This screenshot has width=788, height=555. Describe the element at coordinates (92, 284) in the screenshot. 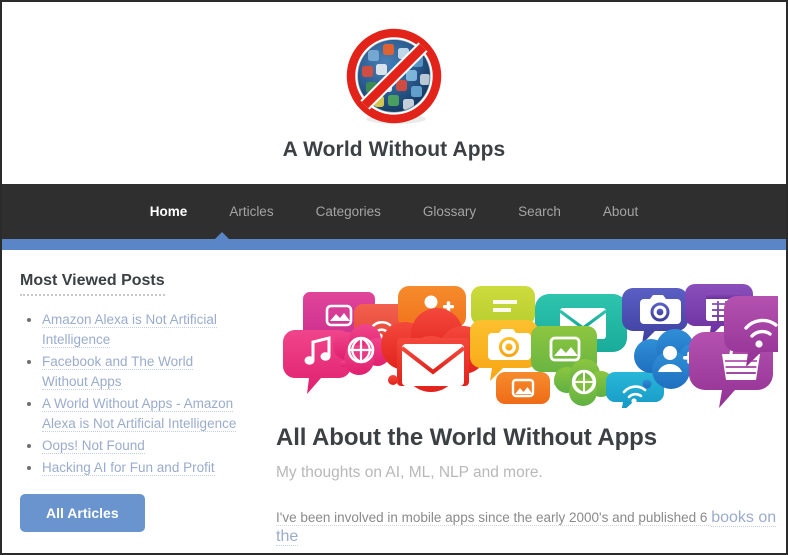

I see `sidebar-heading: Most Viewed Posts` at that location.